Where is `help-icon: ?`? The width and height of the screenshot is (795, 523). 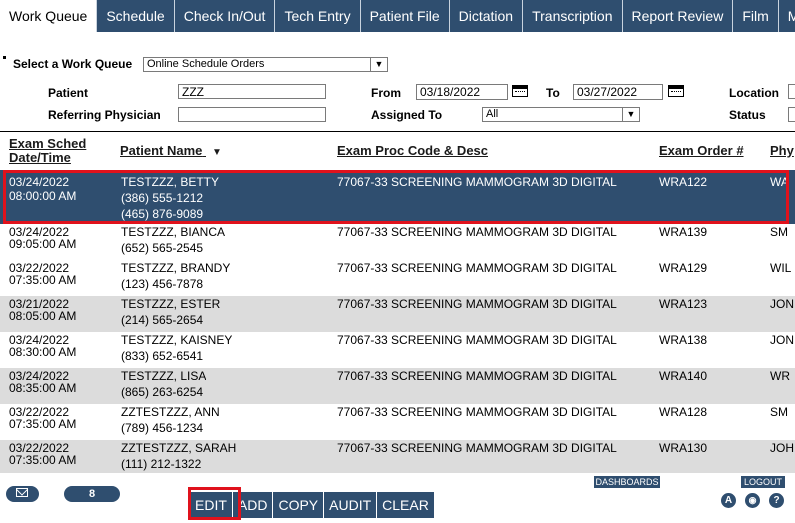 help-icon: ? is located at coordinates (776, 500).